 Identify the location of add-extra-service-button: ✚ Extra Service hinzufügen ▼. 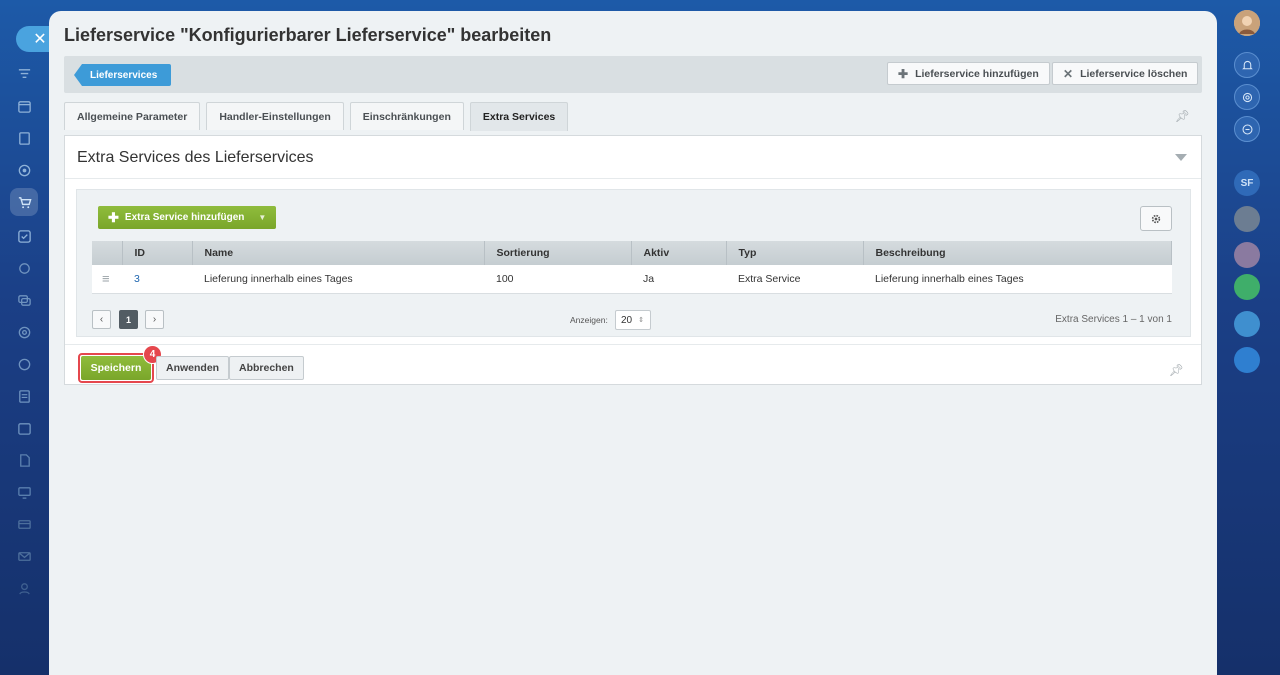
(187, 217).